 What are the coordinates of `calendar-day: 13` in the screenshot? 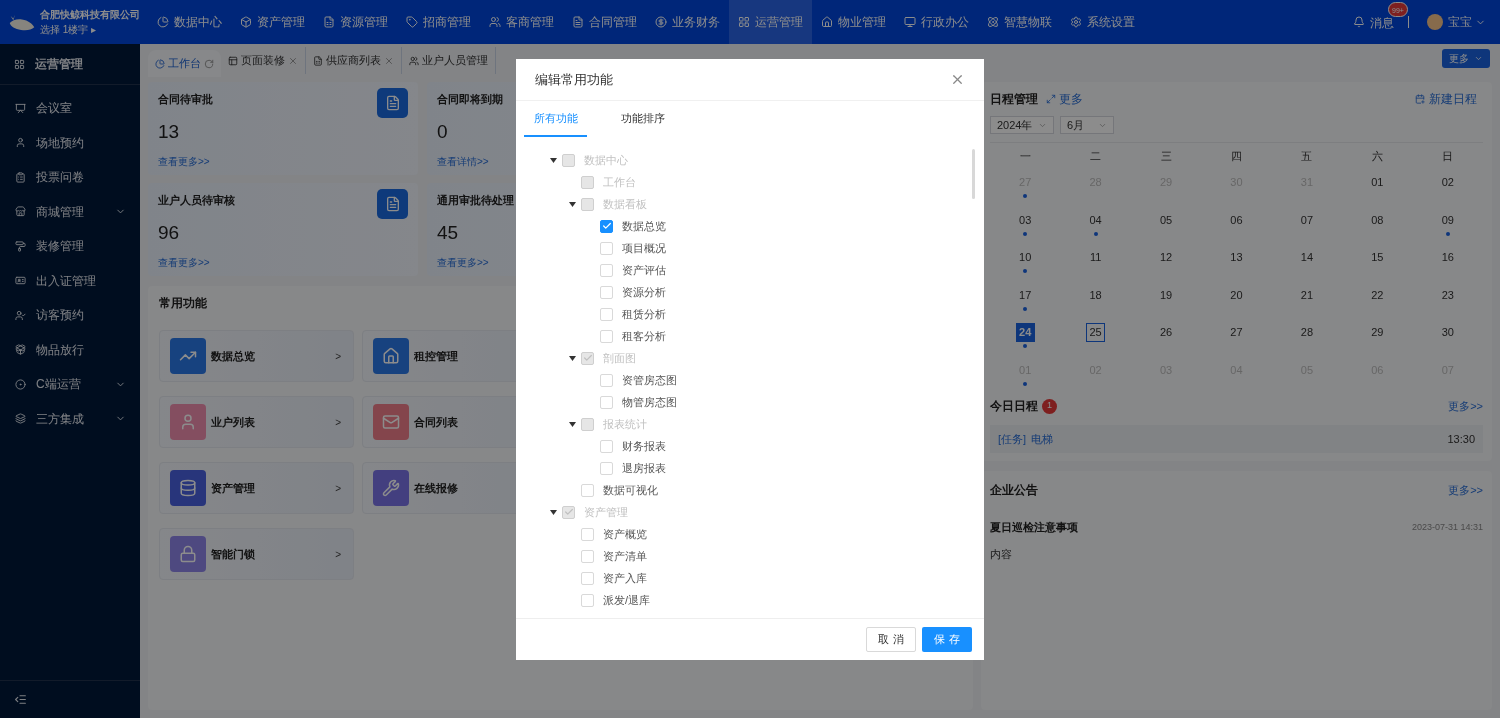 It's located at (1236, 257).